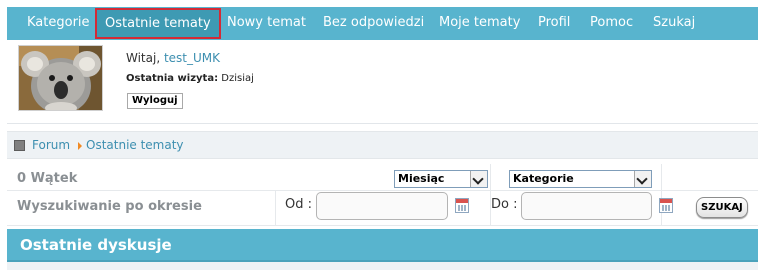 This screenshot has width=758, height=270. Describe the element at coordinates (543, 178) in the screenshot. I see `category-select-value: Kategorie` at that location.